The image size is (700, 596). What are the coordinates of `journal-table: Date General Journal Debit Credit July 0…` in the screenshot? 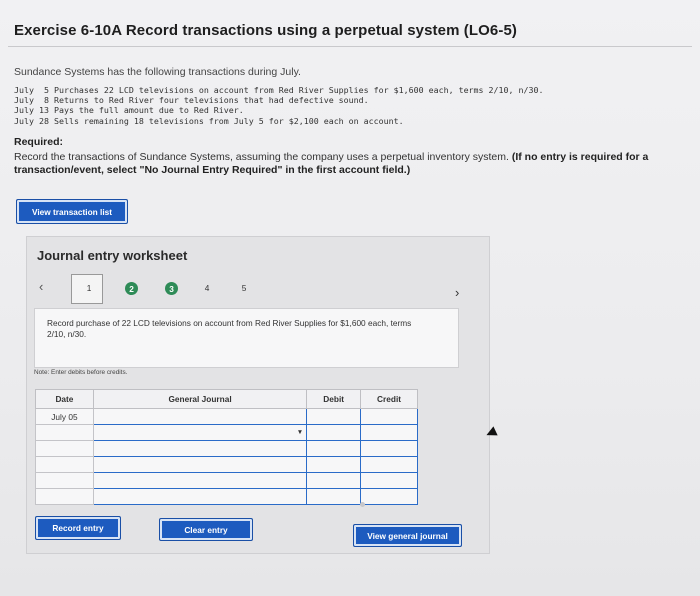 It's located at (226, 447).